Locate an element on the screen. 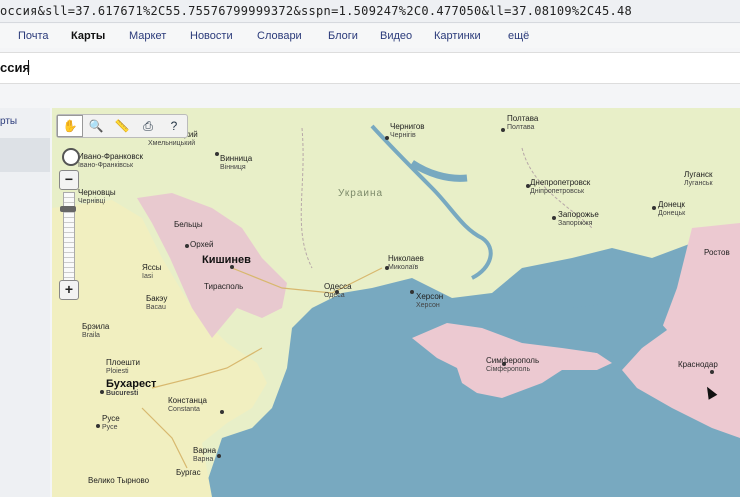 This screenshot has width=740, height=497. city-name: Винница is located at coordinates (236, 158).